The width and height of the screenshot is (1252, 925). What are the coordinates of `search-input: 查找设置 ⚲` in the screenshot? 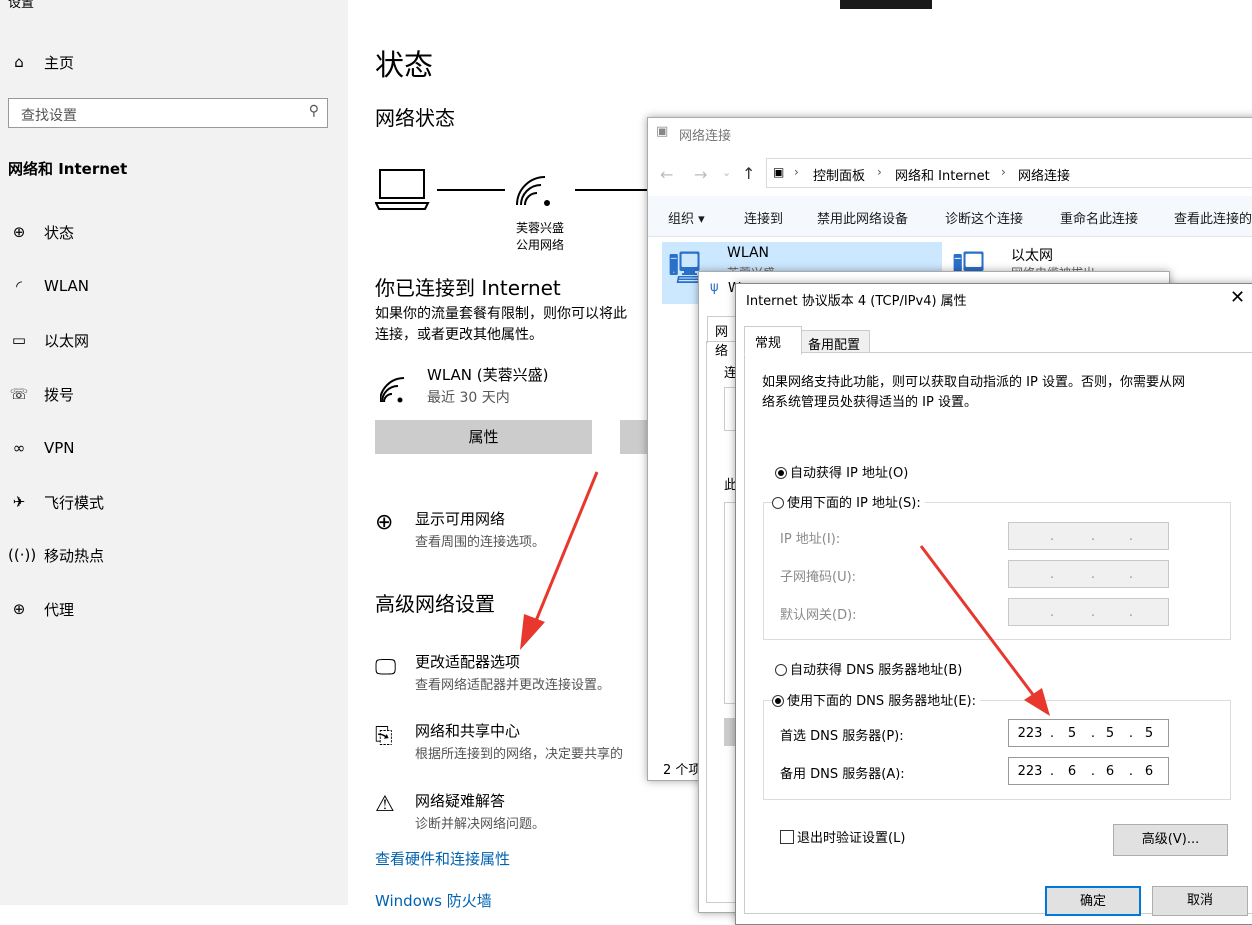 It's located at (168, 113).